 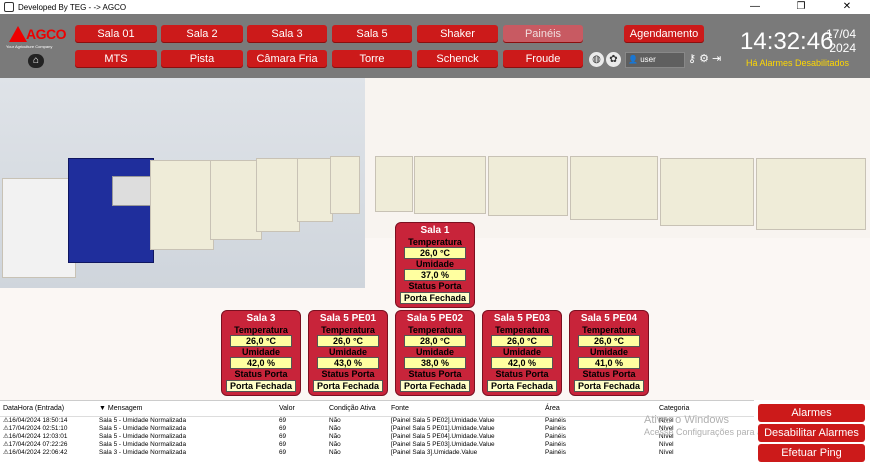 I want to click on clock-day: 17/04, so click(x=841, y=34).